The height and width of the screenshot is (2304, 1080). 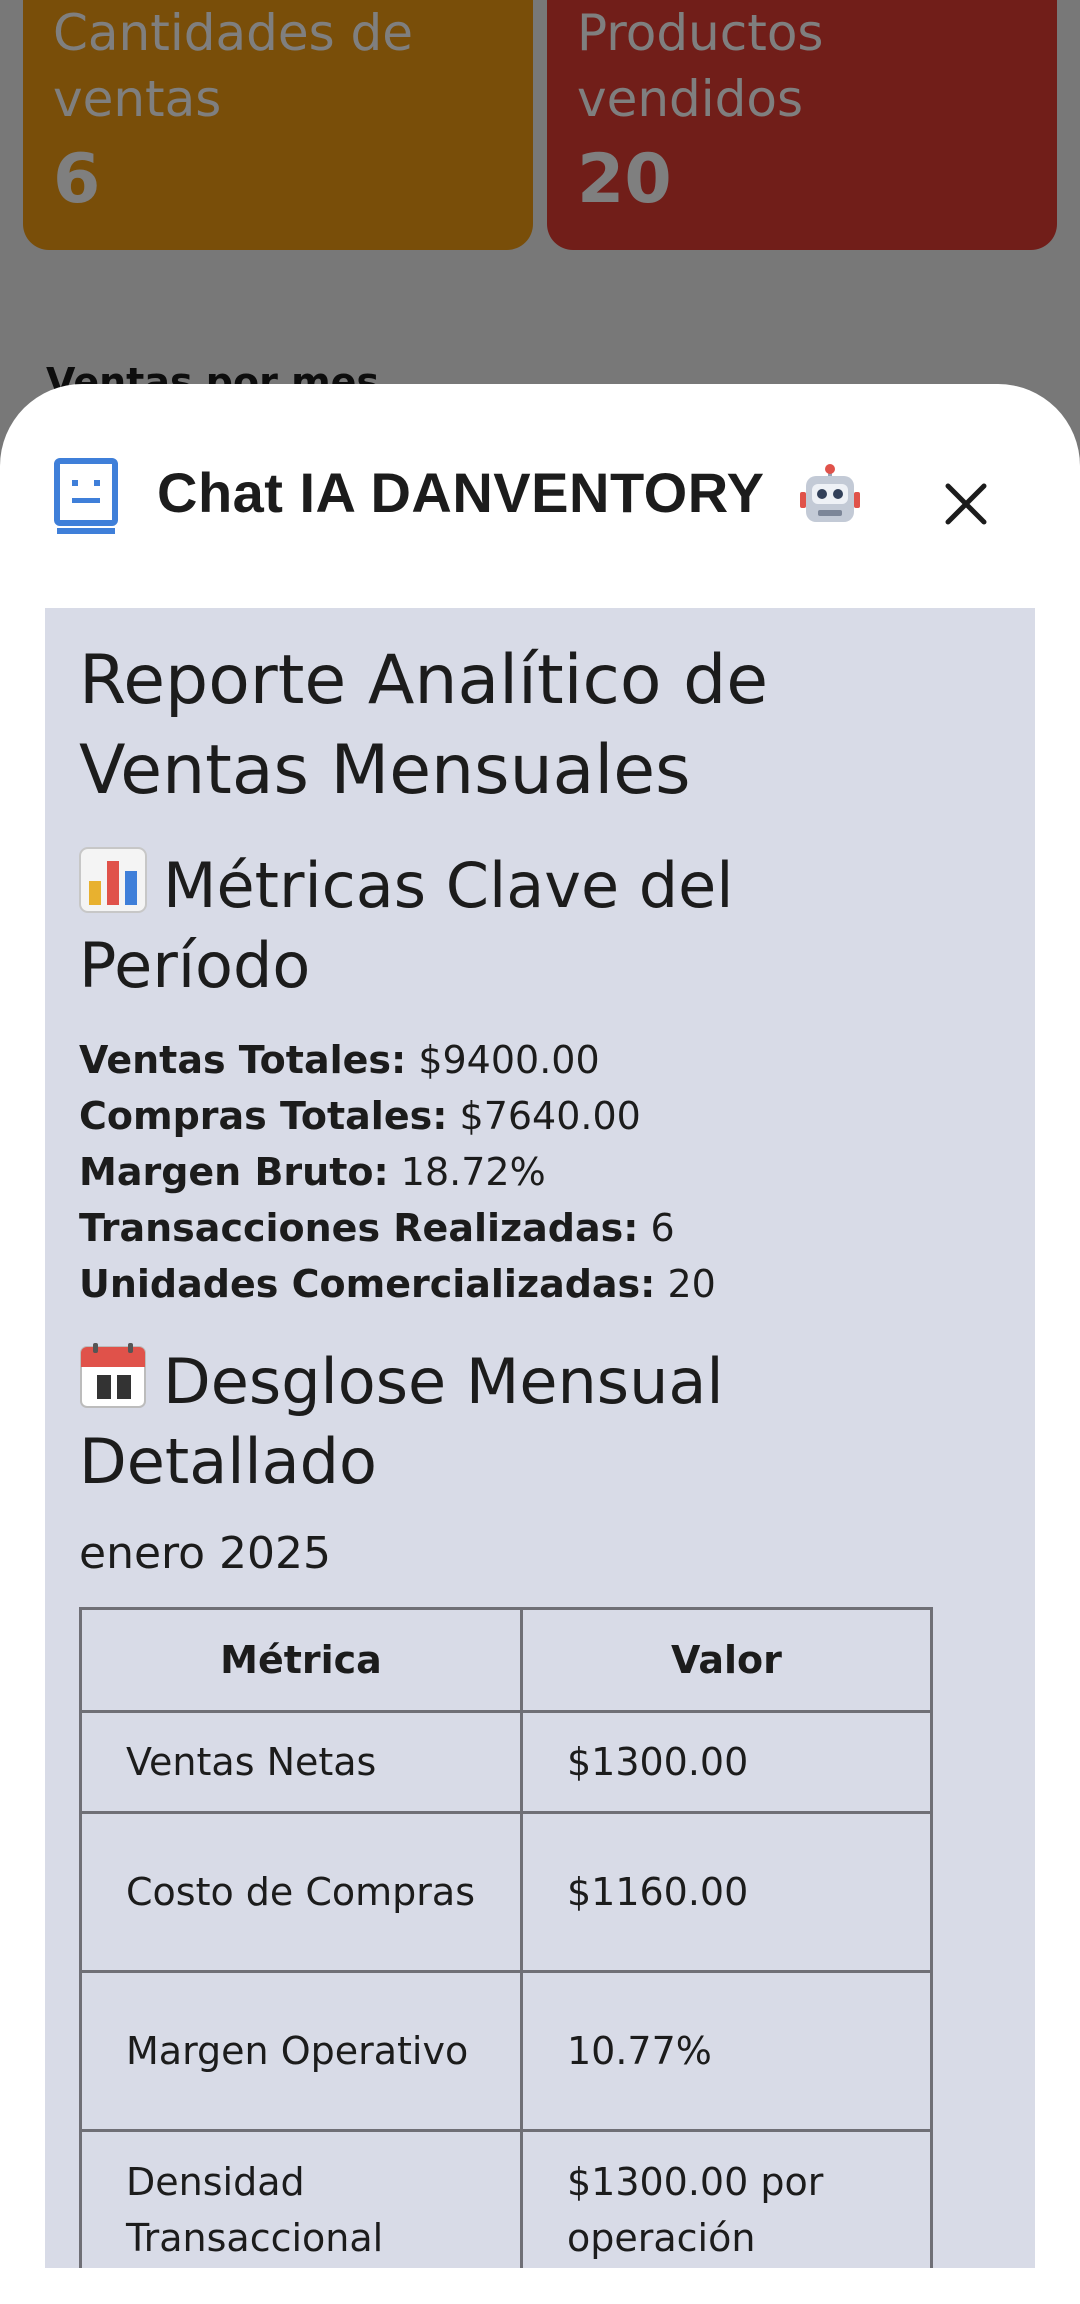 I want to click on table-row: Costo de Compras $1160.00, so click(x=506, y=1892).